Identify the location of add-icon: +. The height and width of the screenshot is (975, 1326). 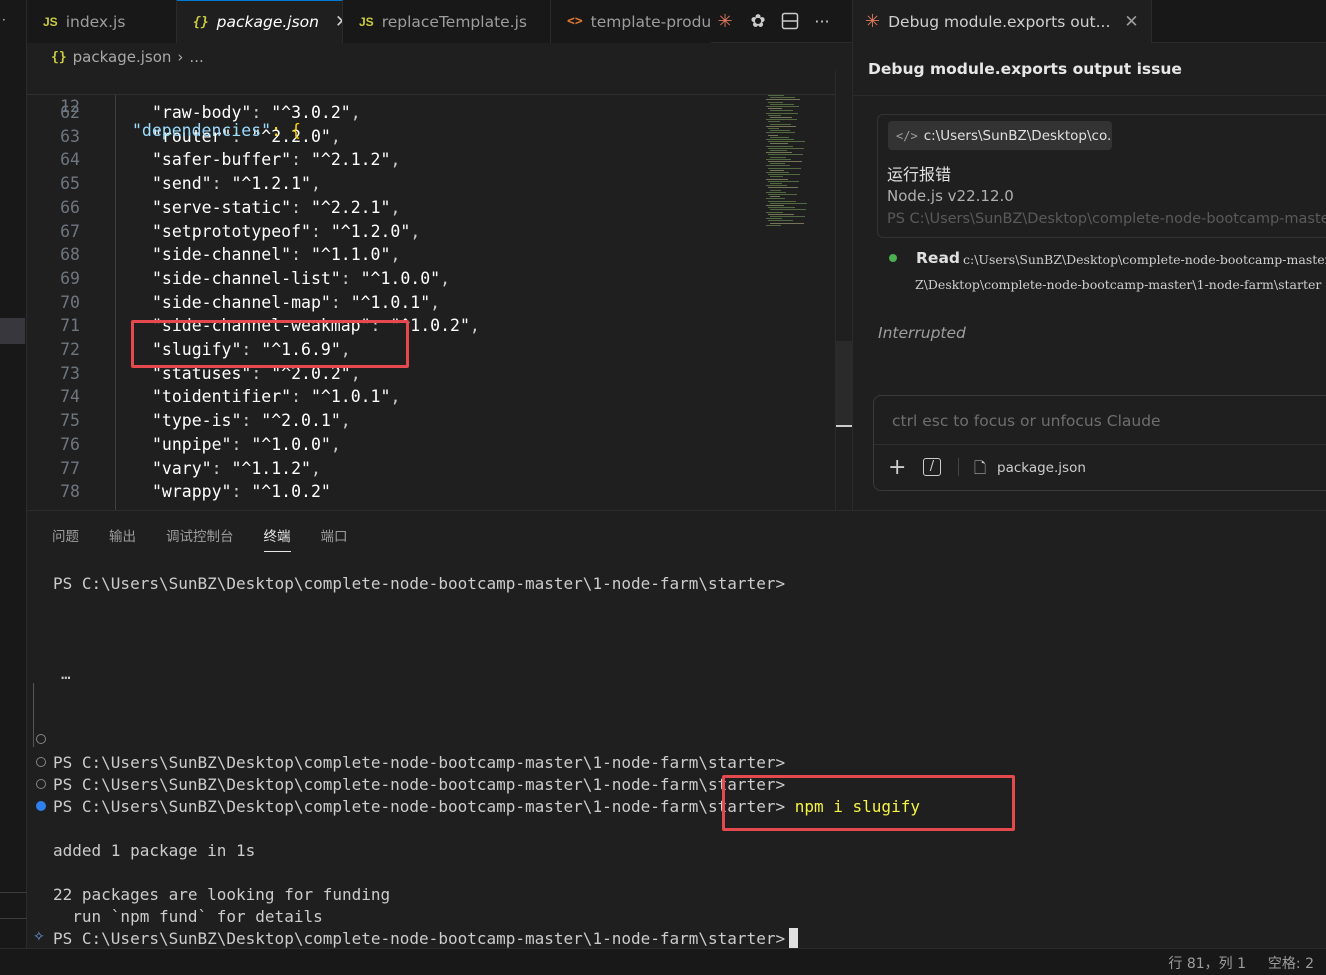
(897, 467).